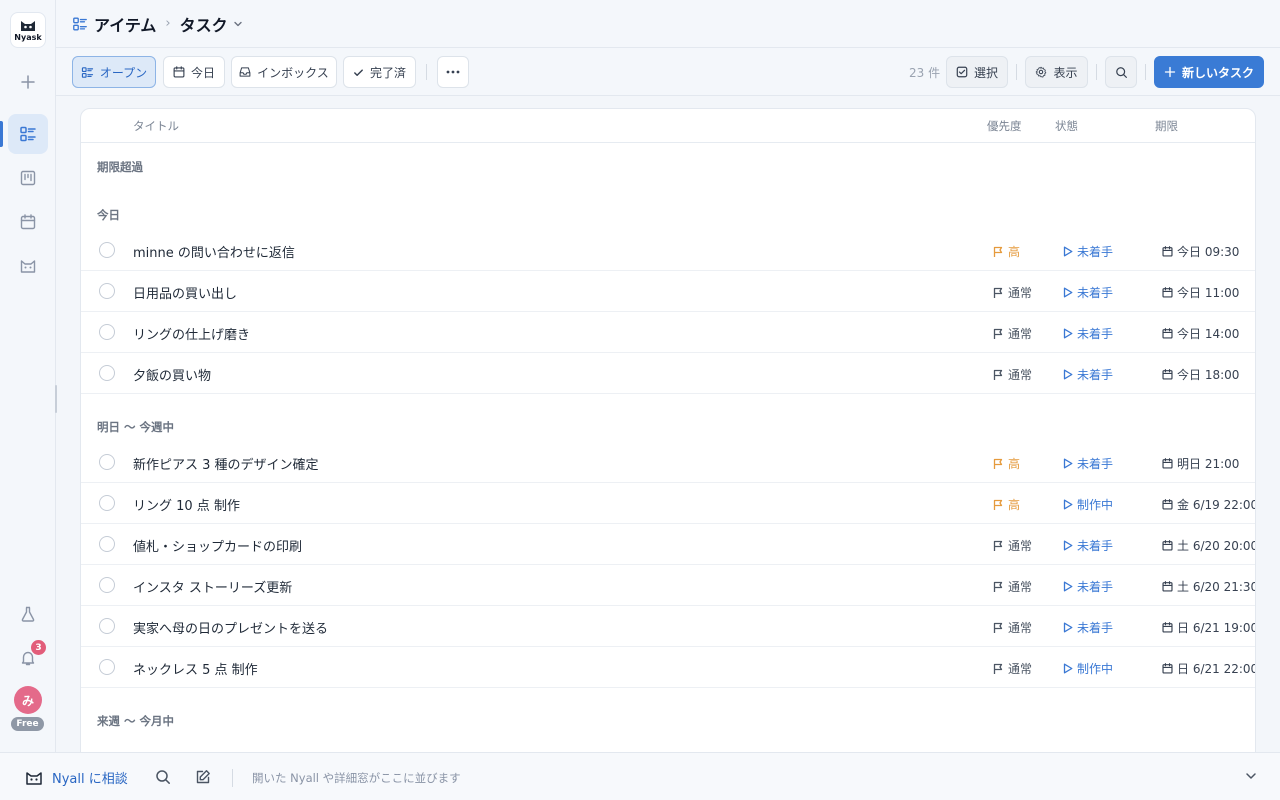 This screenshot has width=1280, height=800. What do you see at coordinates (217, 545) in the screenshot?
I see `task-title: 値札・ショップカードの印刷` at bounding box center [217, 545].